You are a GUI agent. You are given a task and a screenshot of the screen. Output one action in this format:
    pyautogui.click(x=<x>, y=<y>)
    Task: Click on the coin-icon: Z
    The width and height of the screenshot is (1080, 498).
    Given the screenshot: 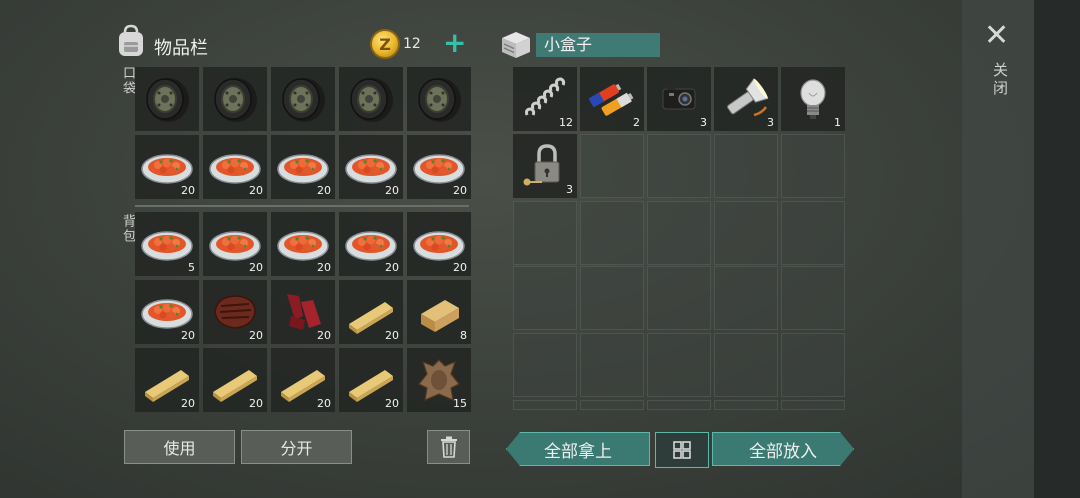 What is the action you would take?
    pyautogui.click(x=385, y=44)
    